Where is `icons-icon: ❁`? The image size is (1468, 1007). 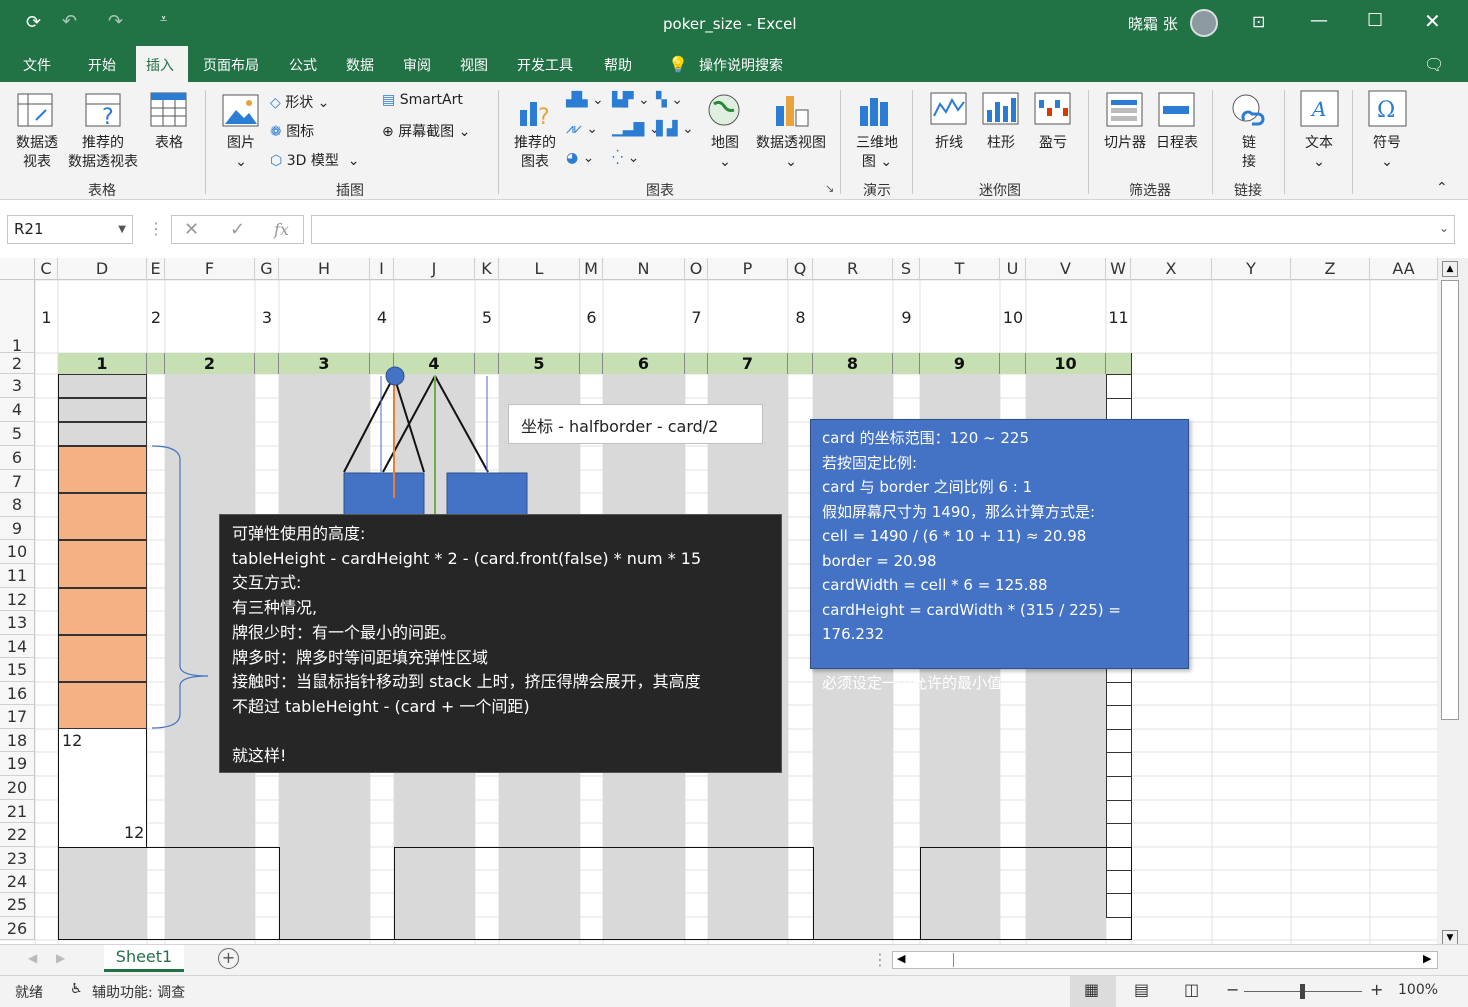 icons-icon: ❁ is located at coordinates (276, 132).